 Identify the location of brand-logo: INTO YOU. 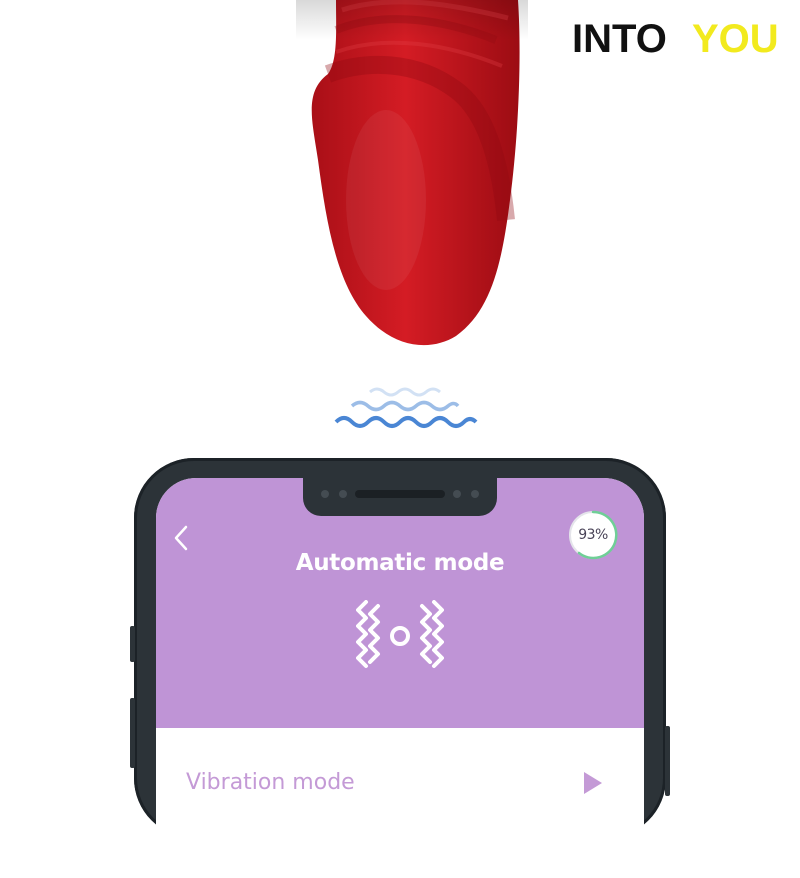
(679, 37).